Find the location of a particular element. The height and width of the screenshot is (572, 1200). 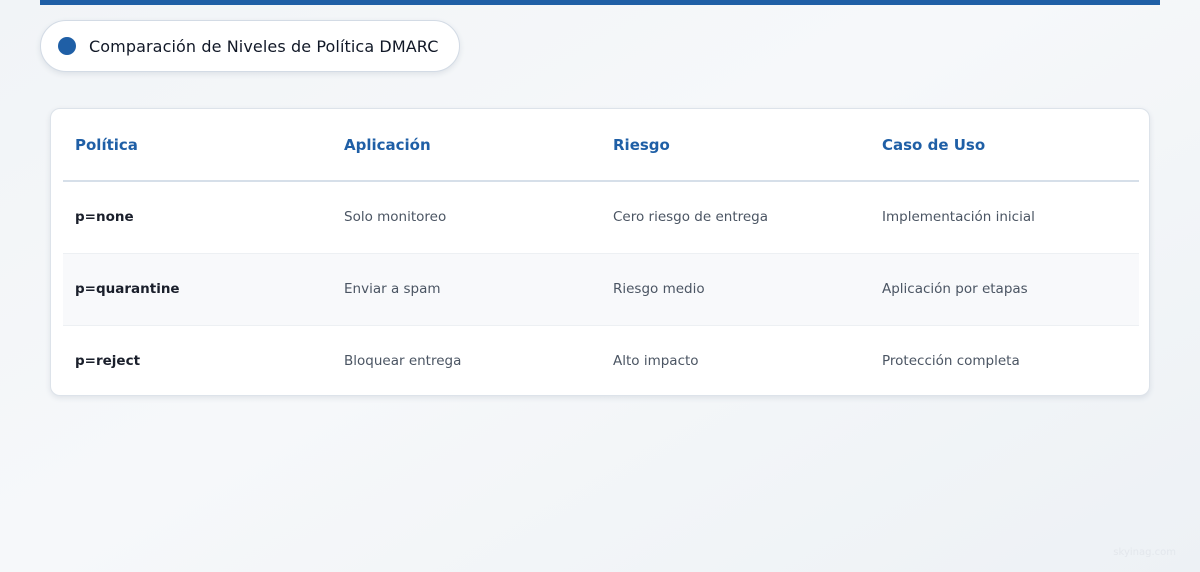

top-accent-bar is located at coordinates (600, 2).